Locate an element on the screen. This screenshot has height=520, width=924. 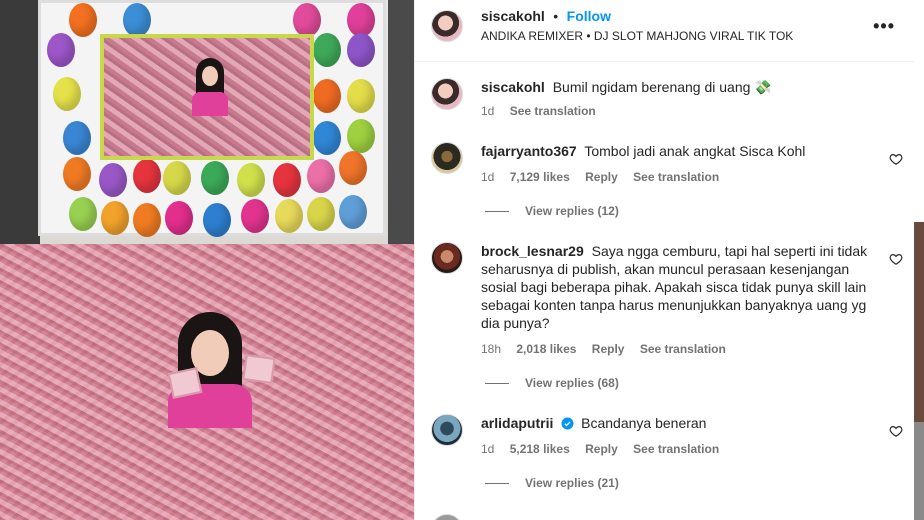
comment-likes: 5,218 likes is located at coordinates (540, 449).